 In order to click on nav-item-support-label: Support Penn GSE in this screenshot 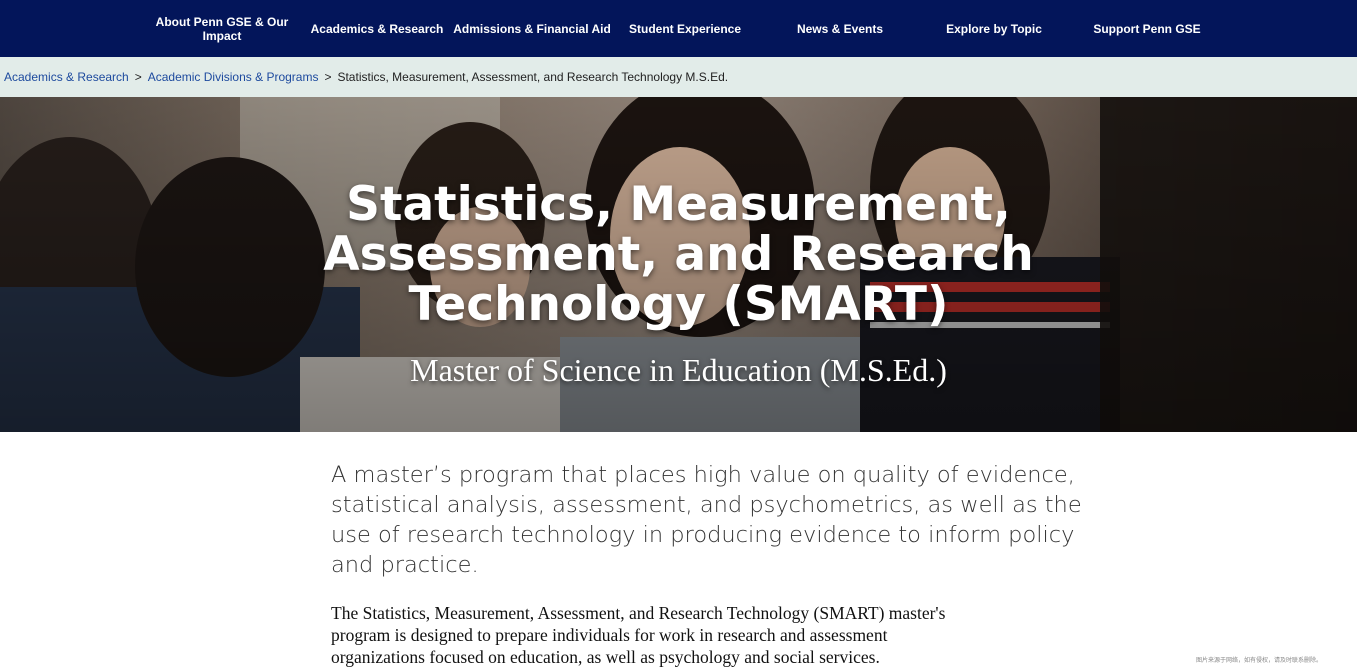, I will do `click(1147, 28)`.